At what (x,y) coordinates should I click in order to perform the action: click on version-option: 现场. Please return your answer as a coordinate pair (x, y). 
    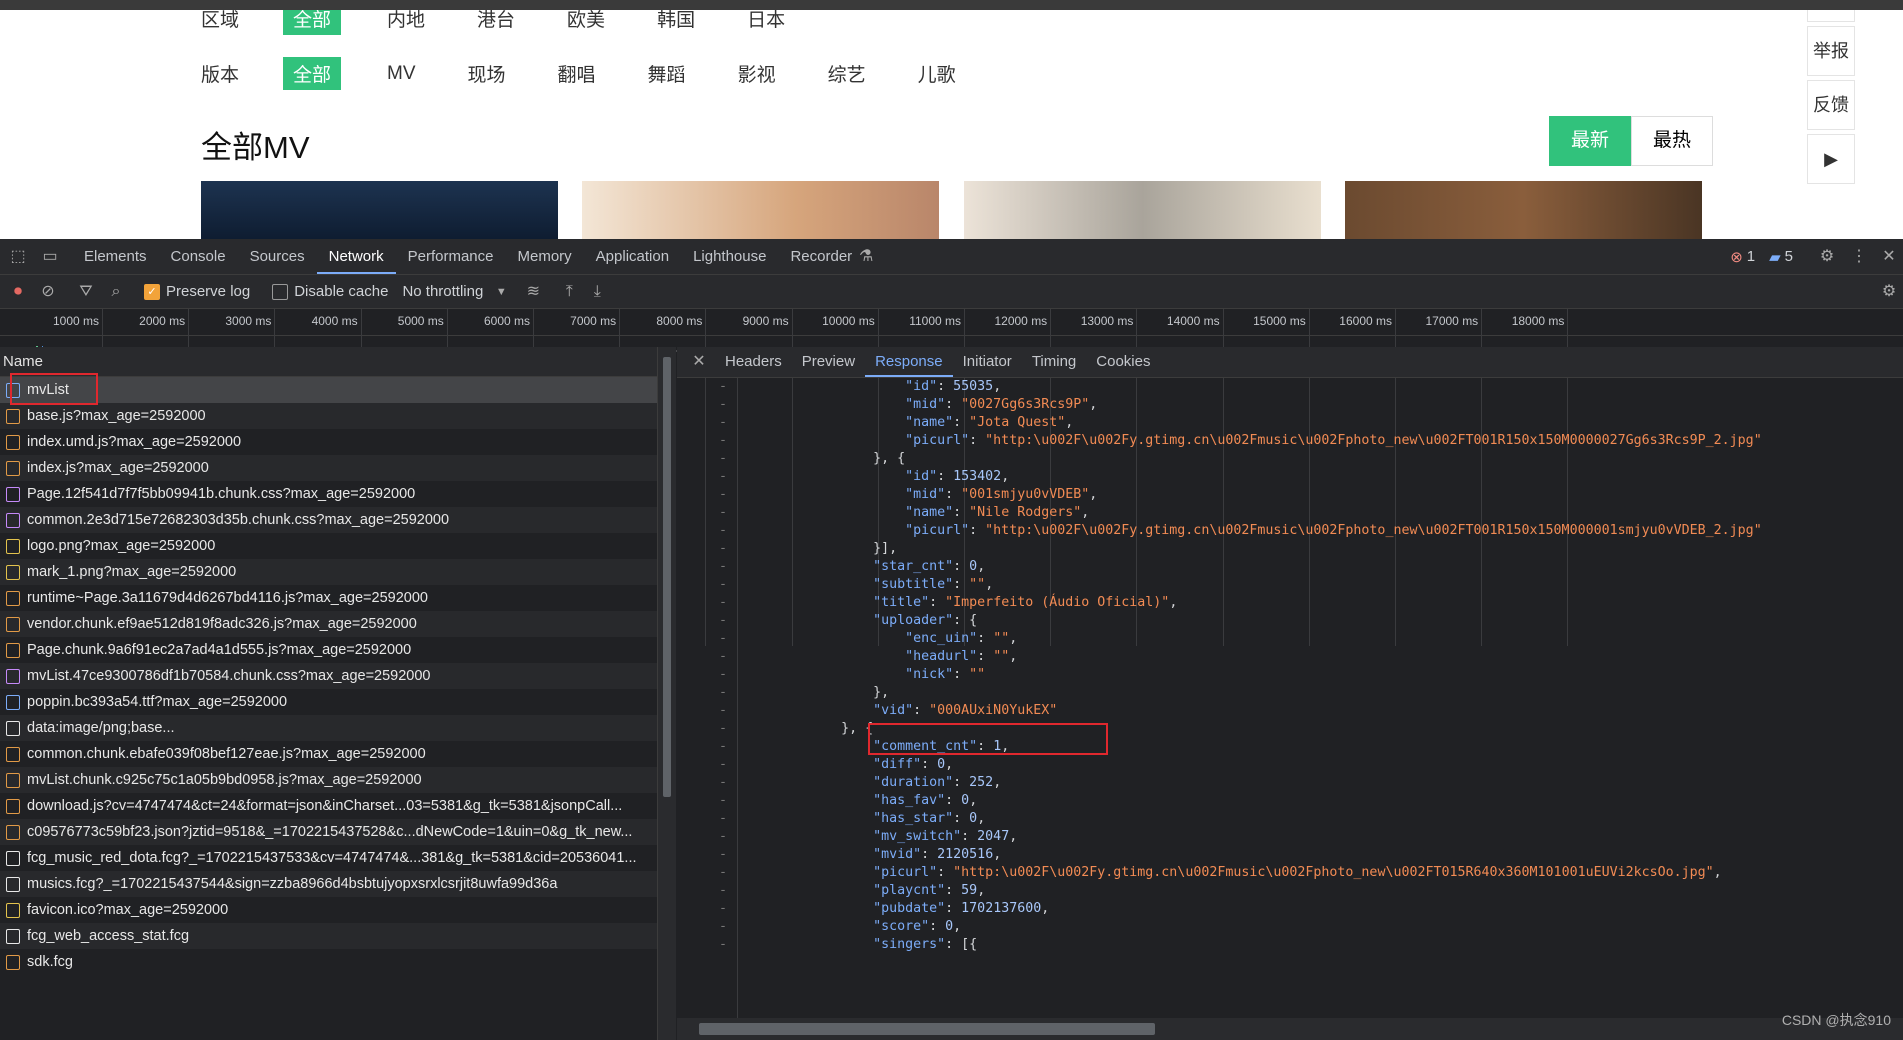
    Looking at the image, I should click on (487, 73).